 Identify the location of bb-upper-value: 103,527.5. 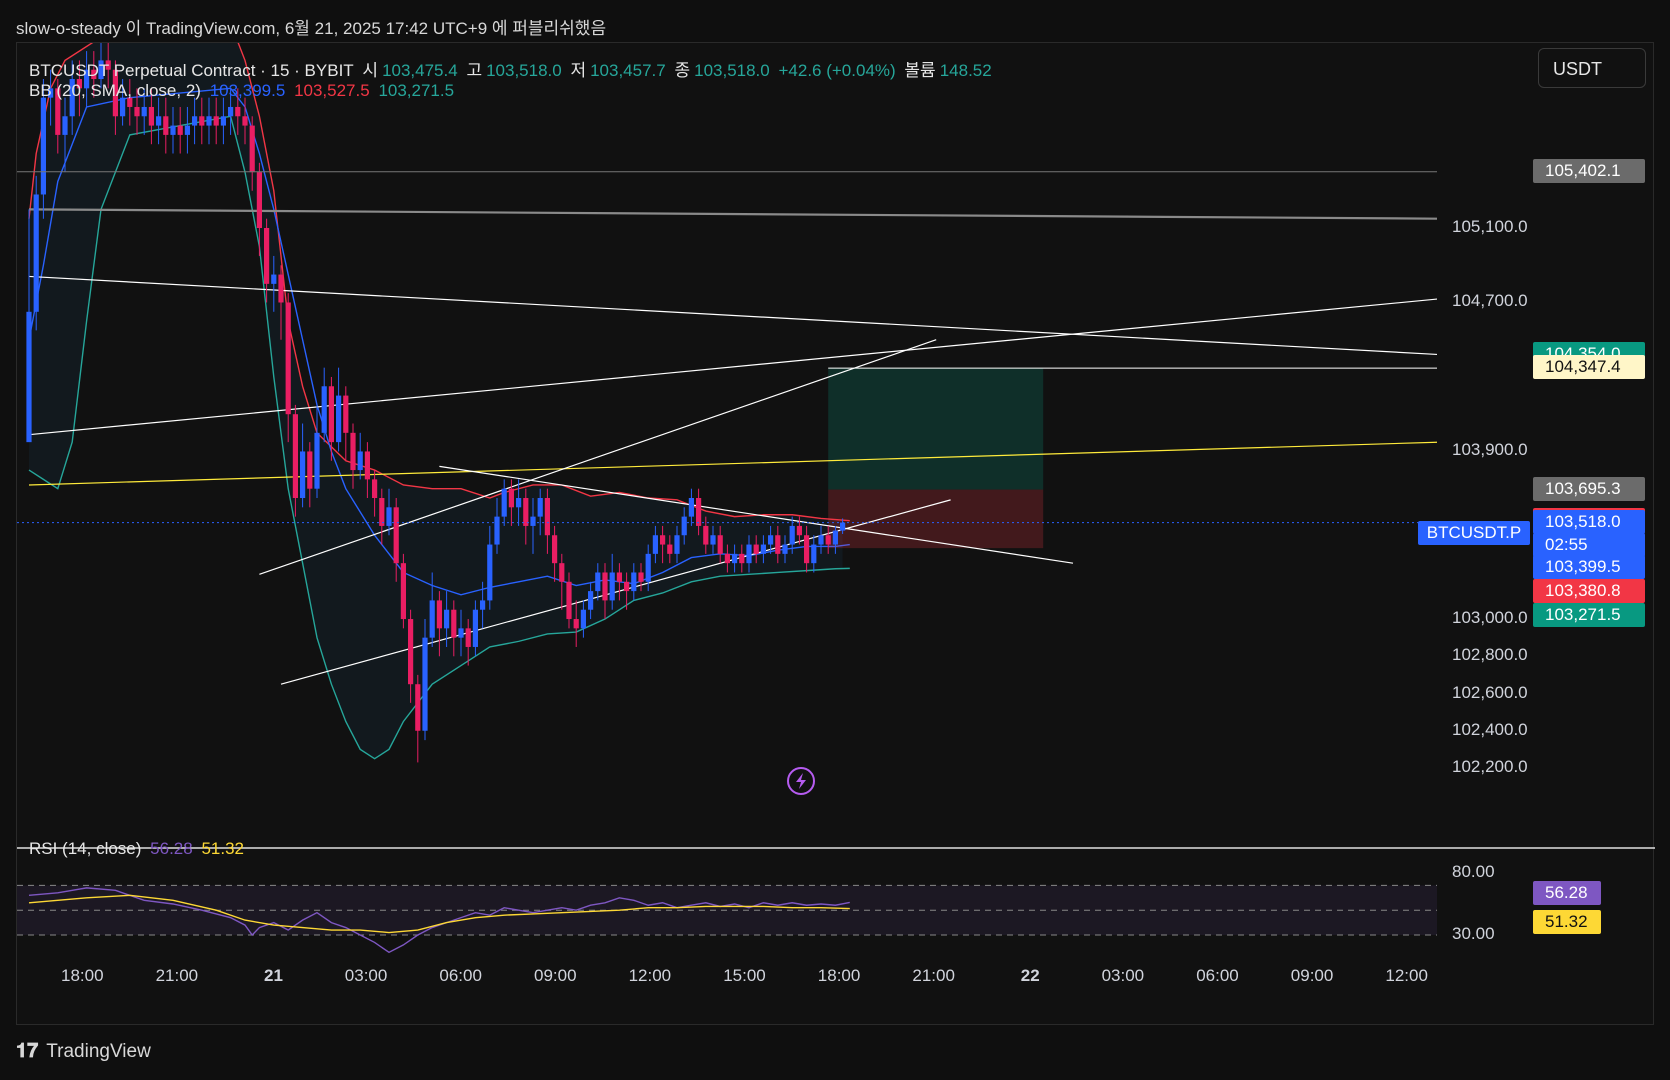
(332, 90).